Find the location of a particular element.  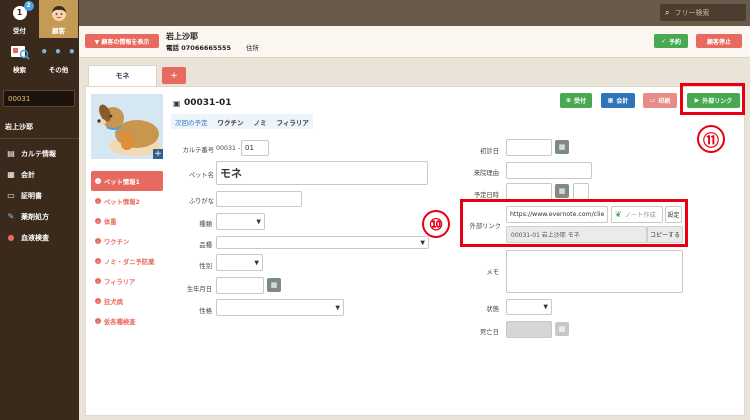

highlight-external-link is located at coordinates (574, 223).